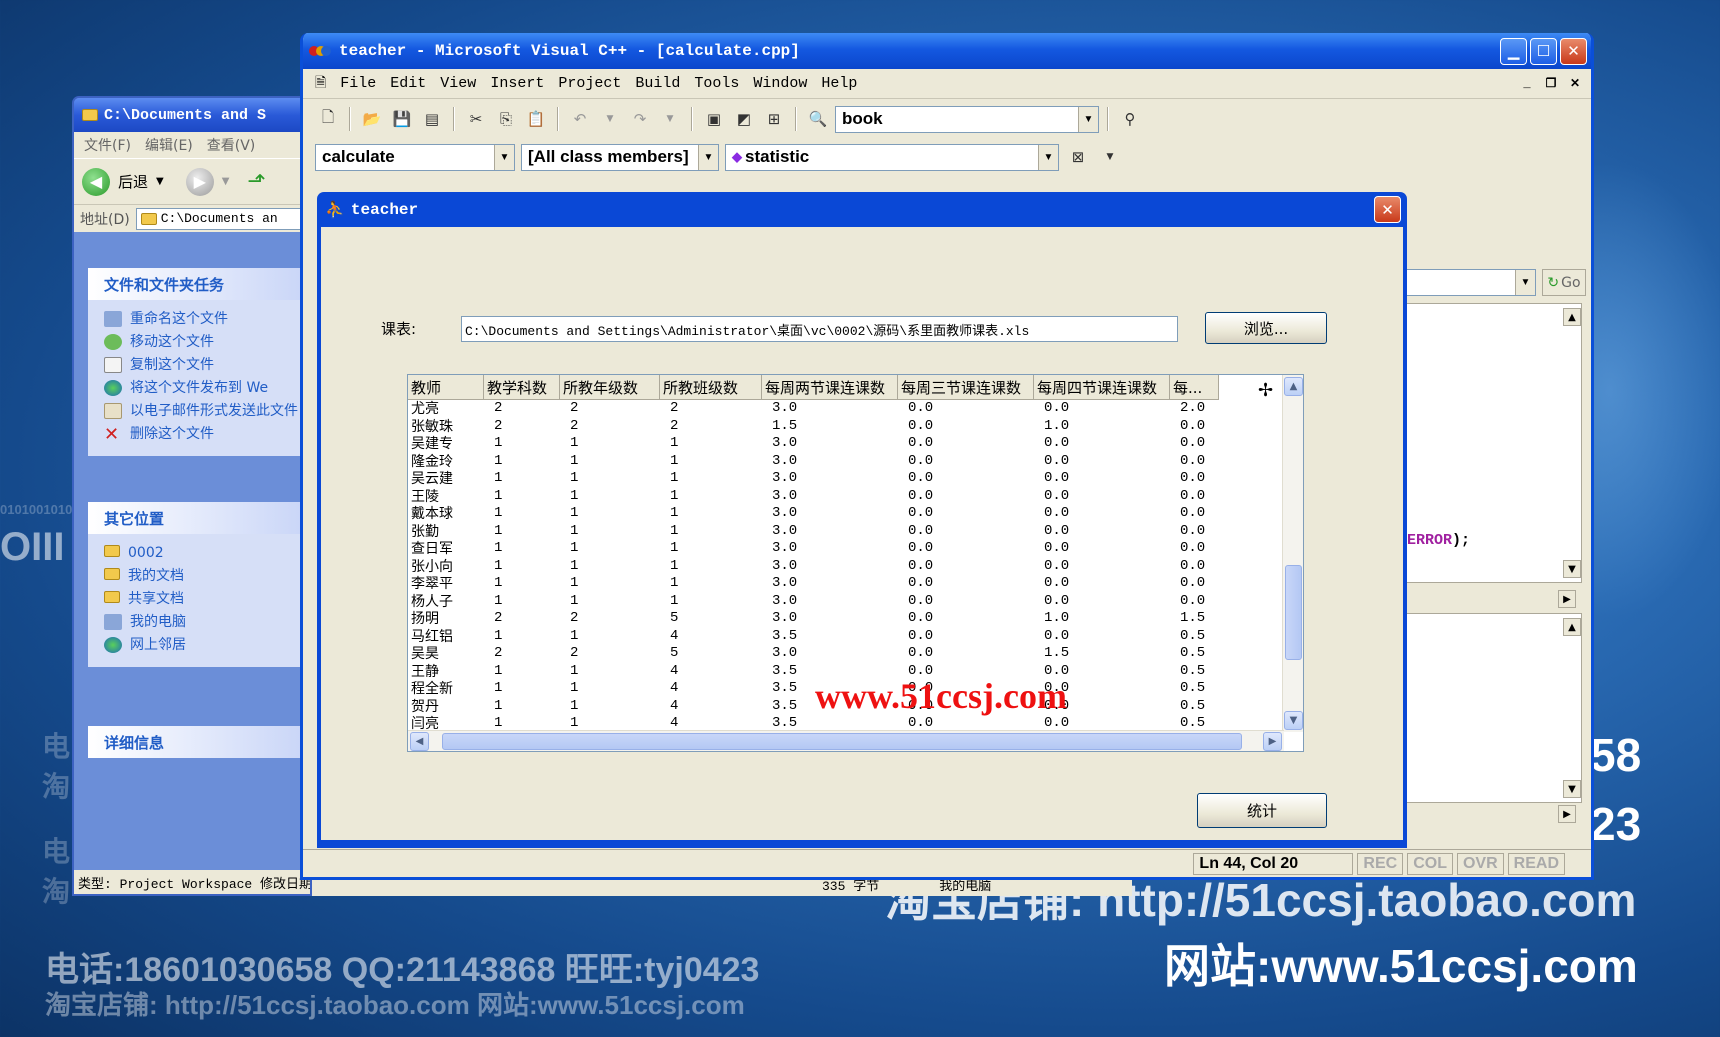  What do you see at coordinates (160, 181) in the screenshot?
I see `back-dropdown-icon: ▼` at bounding box center [160, 181].